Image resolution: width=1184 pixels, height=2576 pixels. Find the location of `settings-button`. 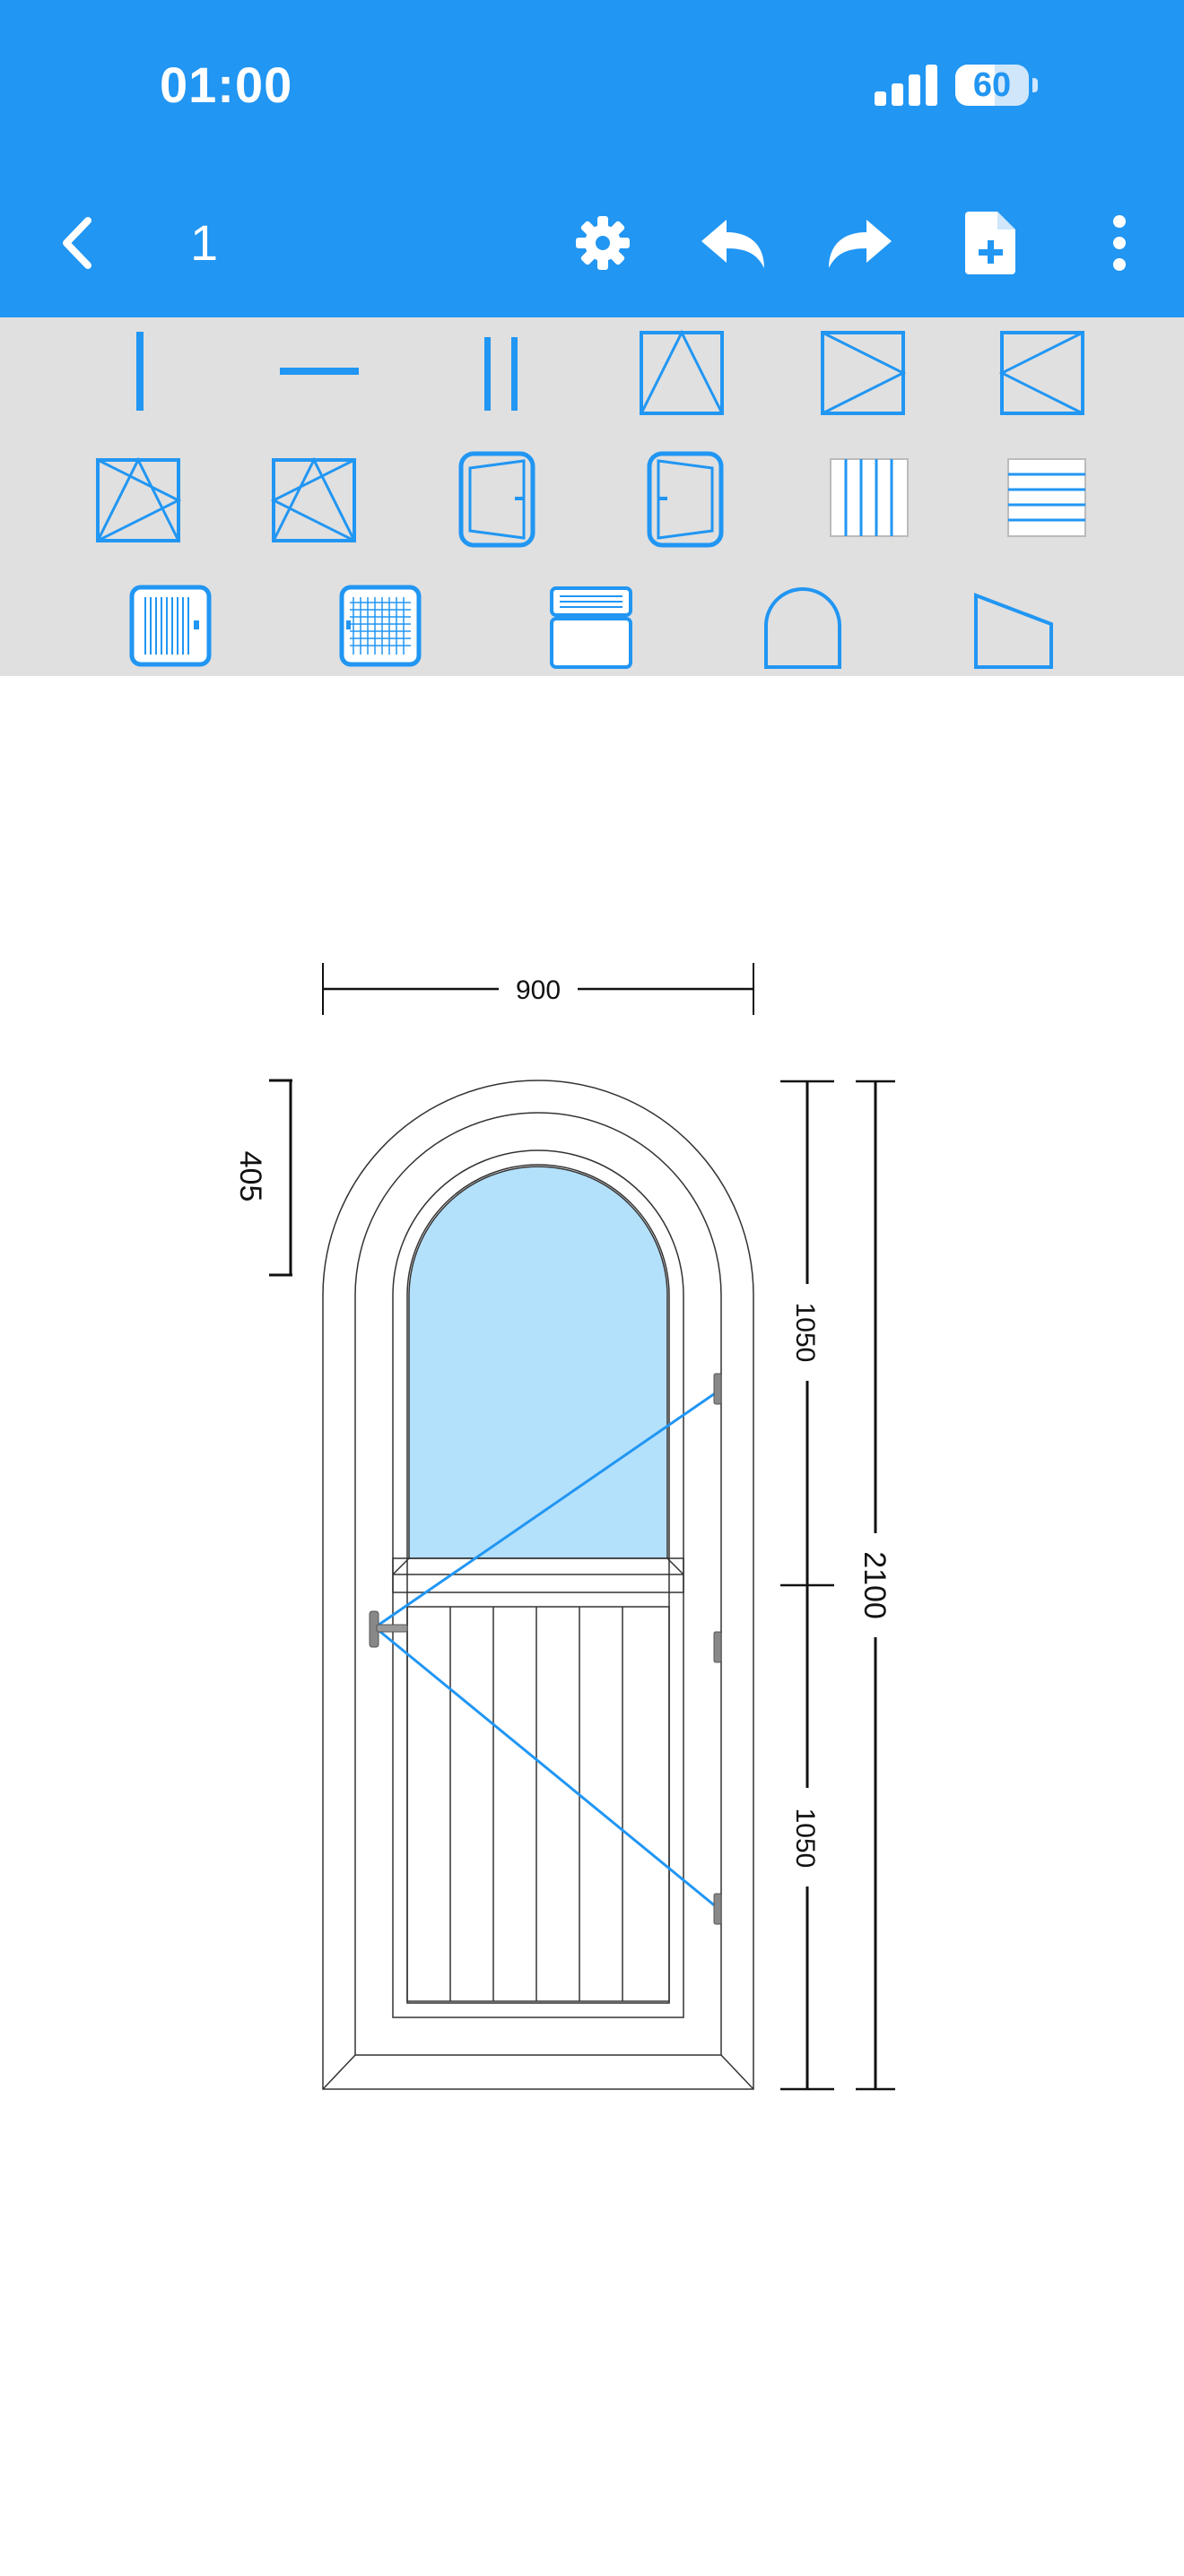

settings-button is located at coordinates (603, 243).